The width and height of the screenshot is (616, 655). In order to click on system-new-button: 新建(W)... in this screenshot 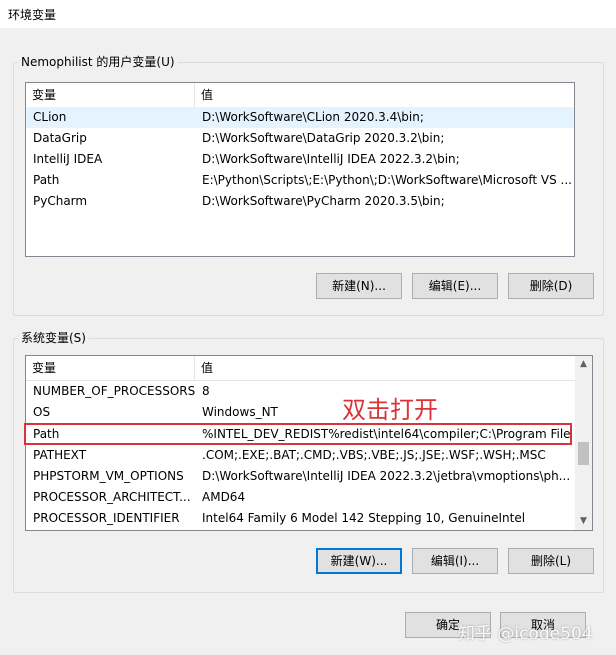, I will do `click(359, 561)`.